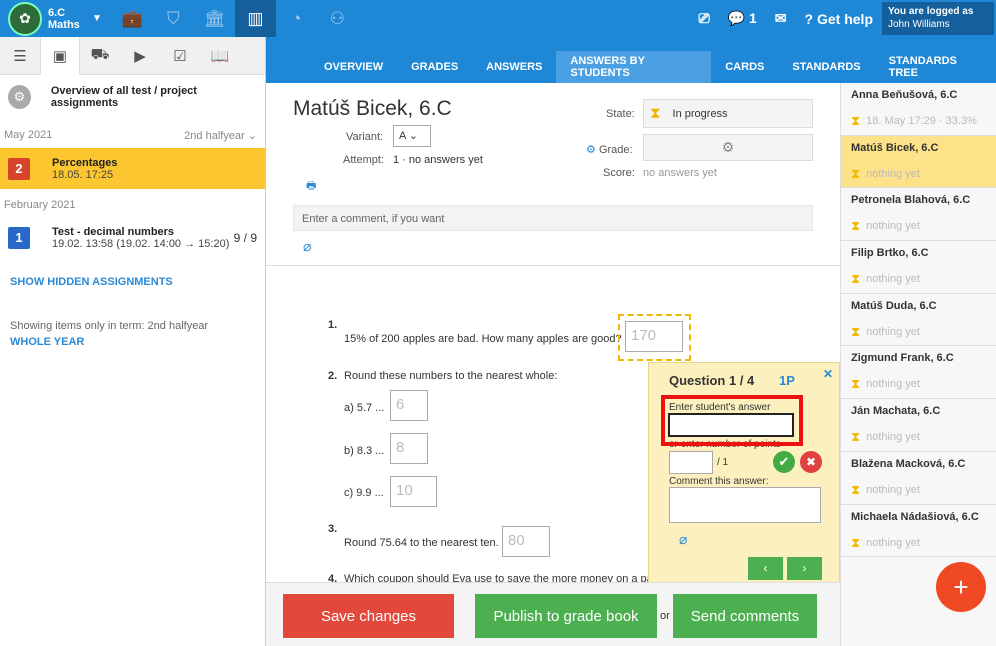 The image size is (996, 646). Describe the element at coordinates (691, 462) in the screenshot. I see `points-input` at that location.